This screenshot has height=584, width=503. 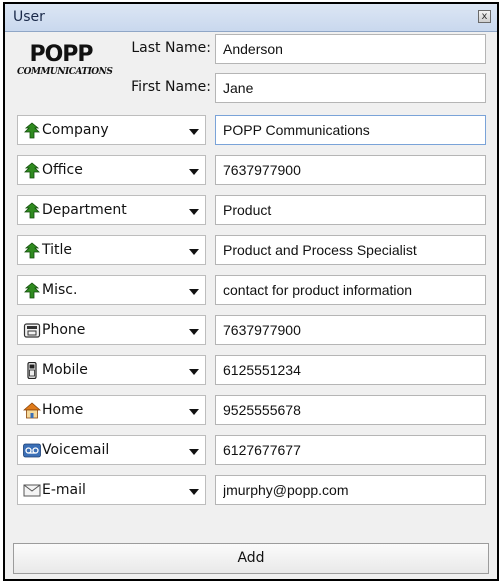 What do you see at coordinates (63, 410) in the screenshot?
I see `field-type-label: Home` at bounding box center [63, 410].